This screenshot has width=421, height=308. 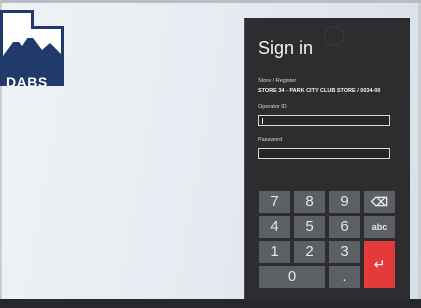 I want to click on abc-key: abc, so click(x=379, y=227).